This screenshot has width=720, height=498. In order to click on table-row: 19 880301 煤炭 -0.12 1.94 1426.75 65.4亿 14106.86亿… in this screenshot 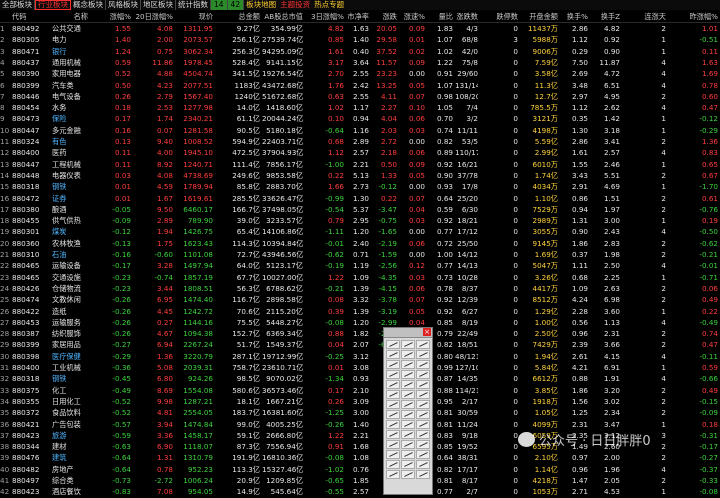, I will do `click(360, 231)`.